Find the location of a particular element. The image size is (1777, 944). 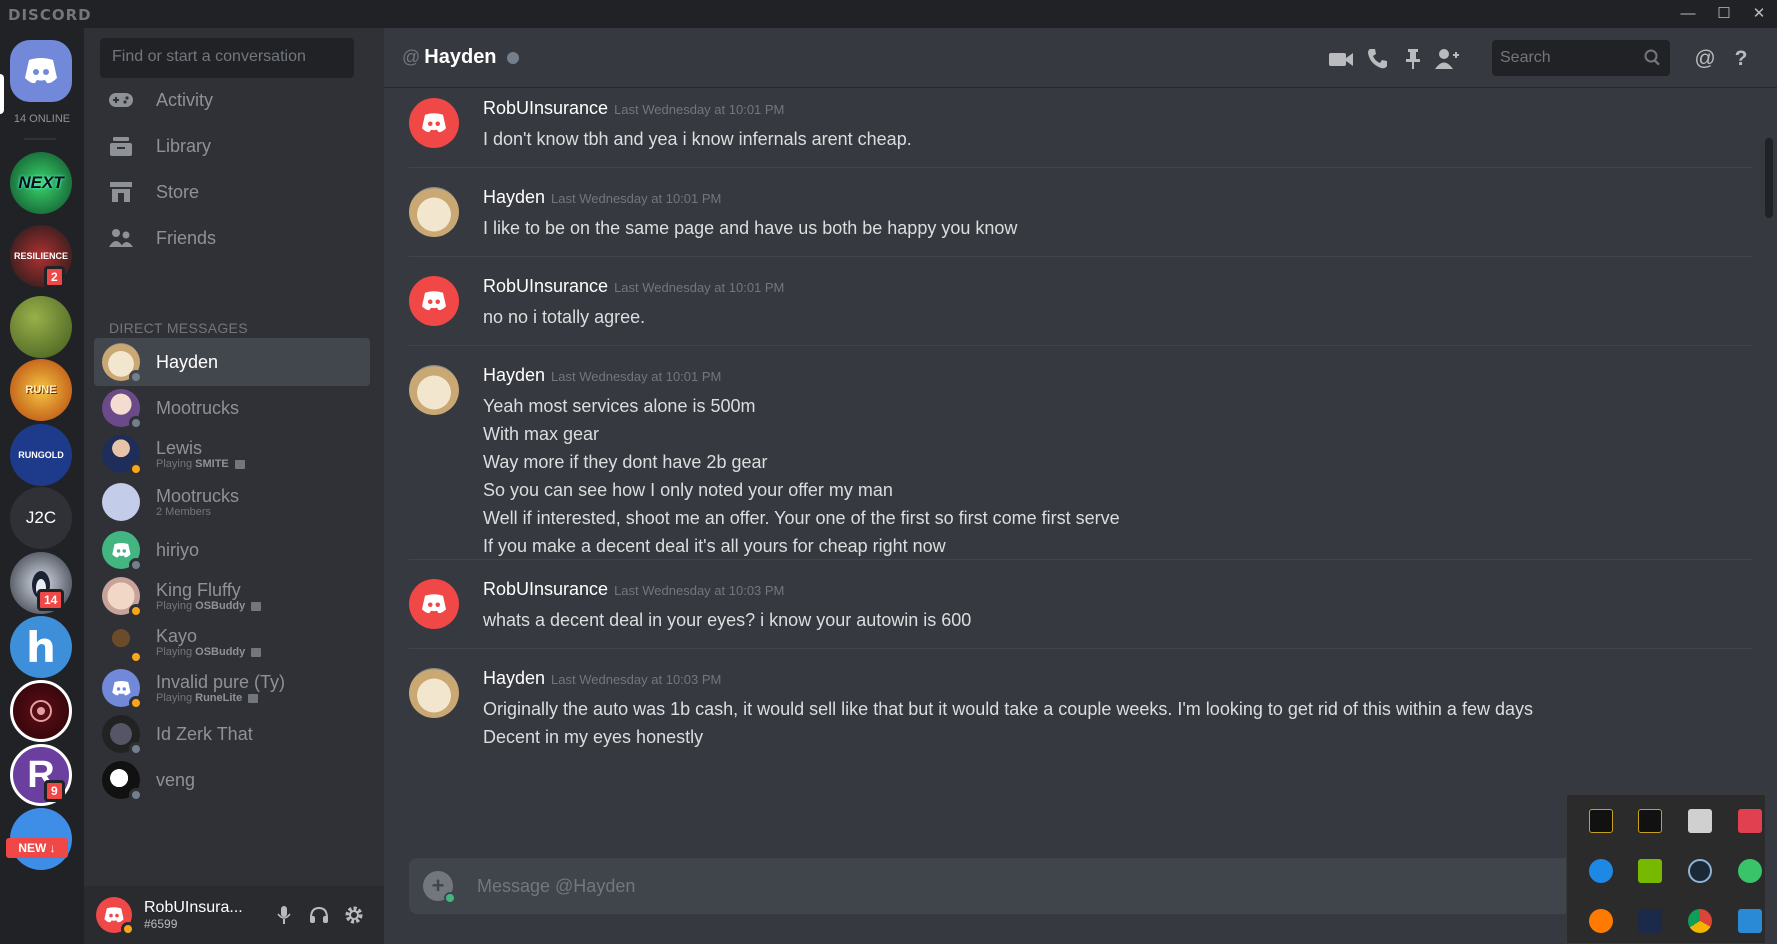

friends-icon is located at coordinates (121, 238).